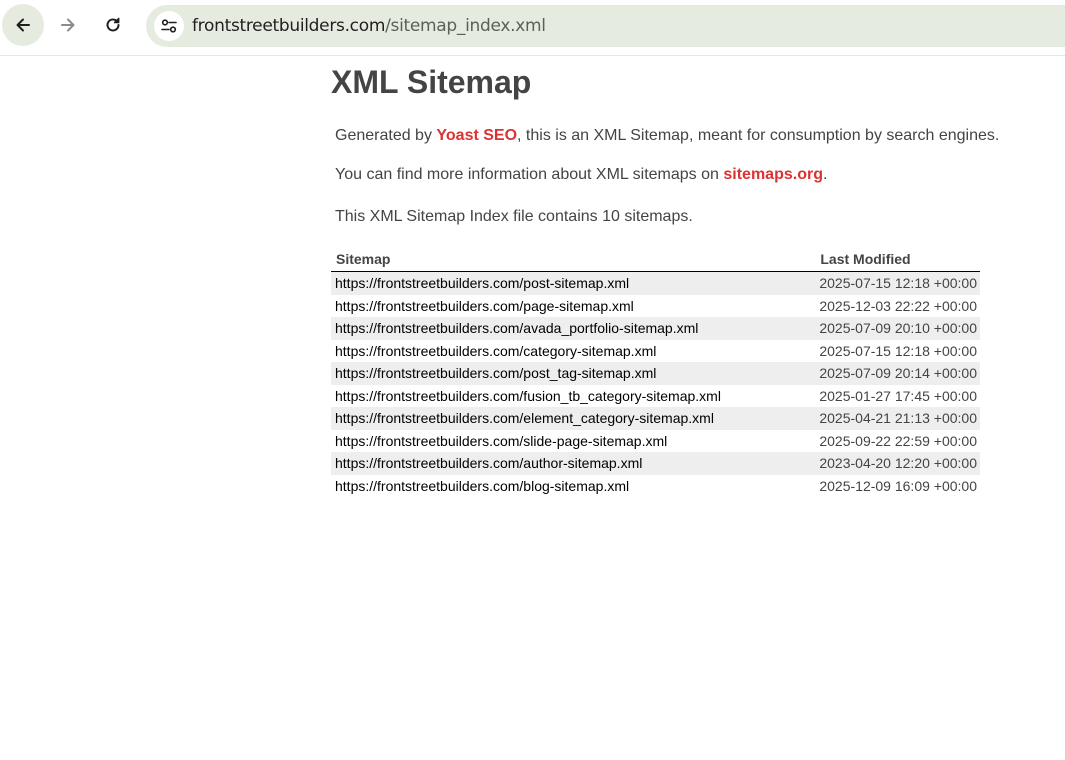 The height and width of the screenshot is (760, 1065). Describe the element at coordinates (897, 418) in the screenshot. I see `last-modified-cell: 2025-04-21 21:13 +00:00` at that location.